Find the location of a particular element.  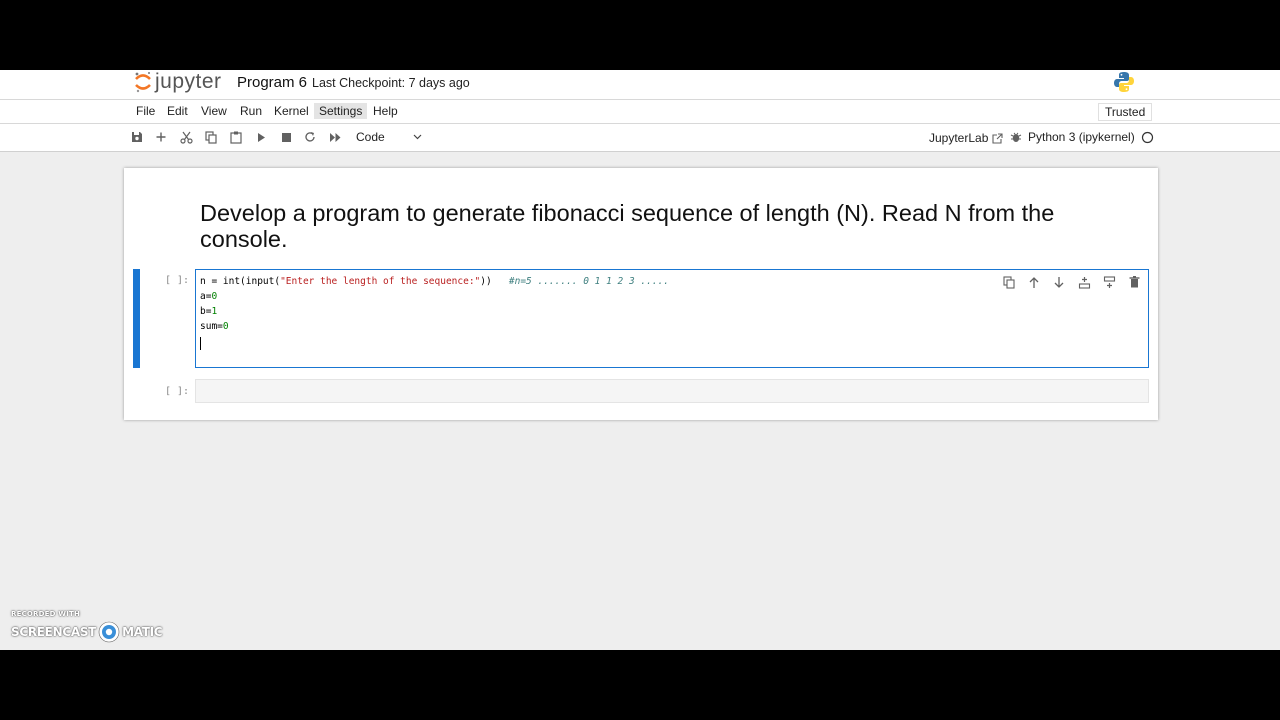

menu-run: Run is located at coordinates (251, 111).